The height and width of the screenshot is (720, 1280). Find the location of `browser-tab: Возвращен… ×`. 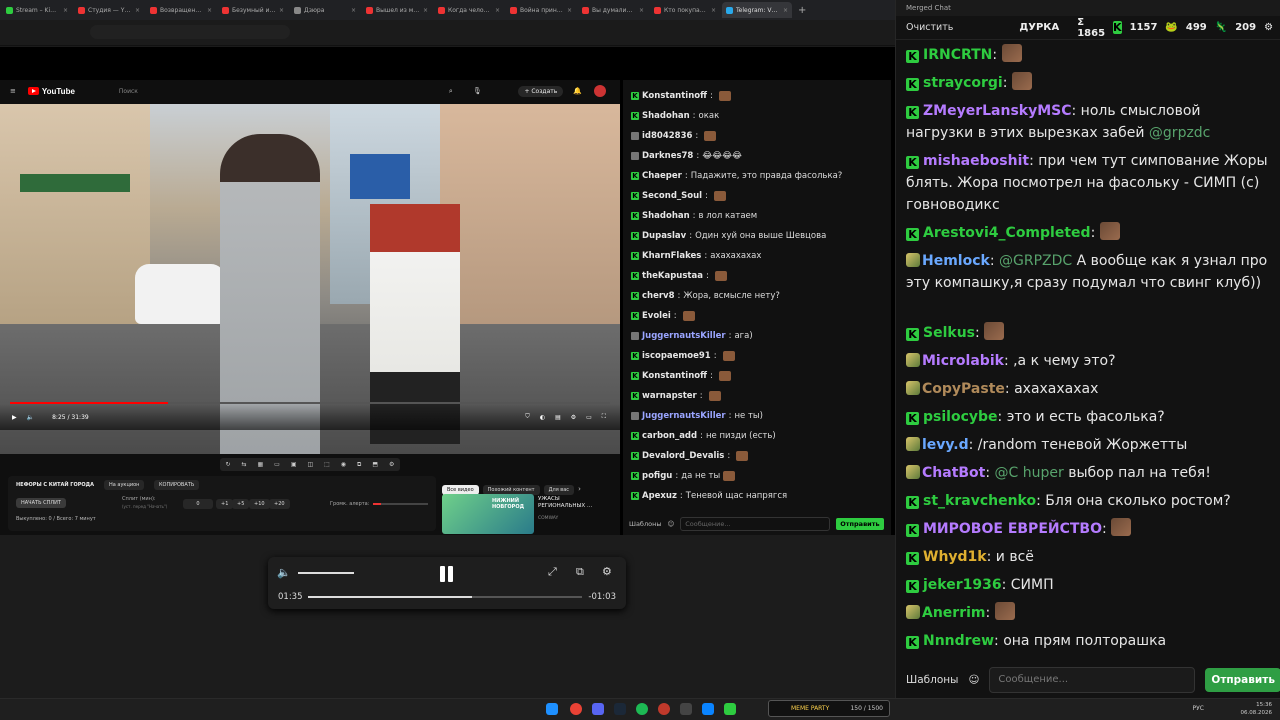

browser-tab: Возвращен… × is located at coordinates (181, 10).